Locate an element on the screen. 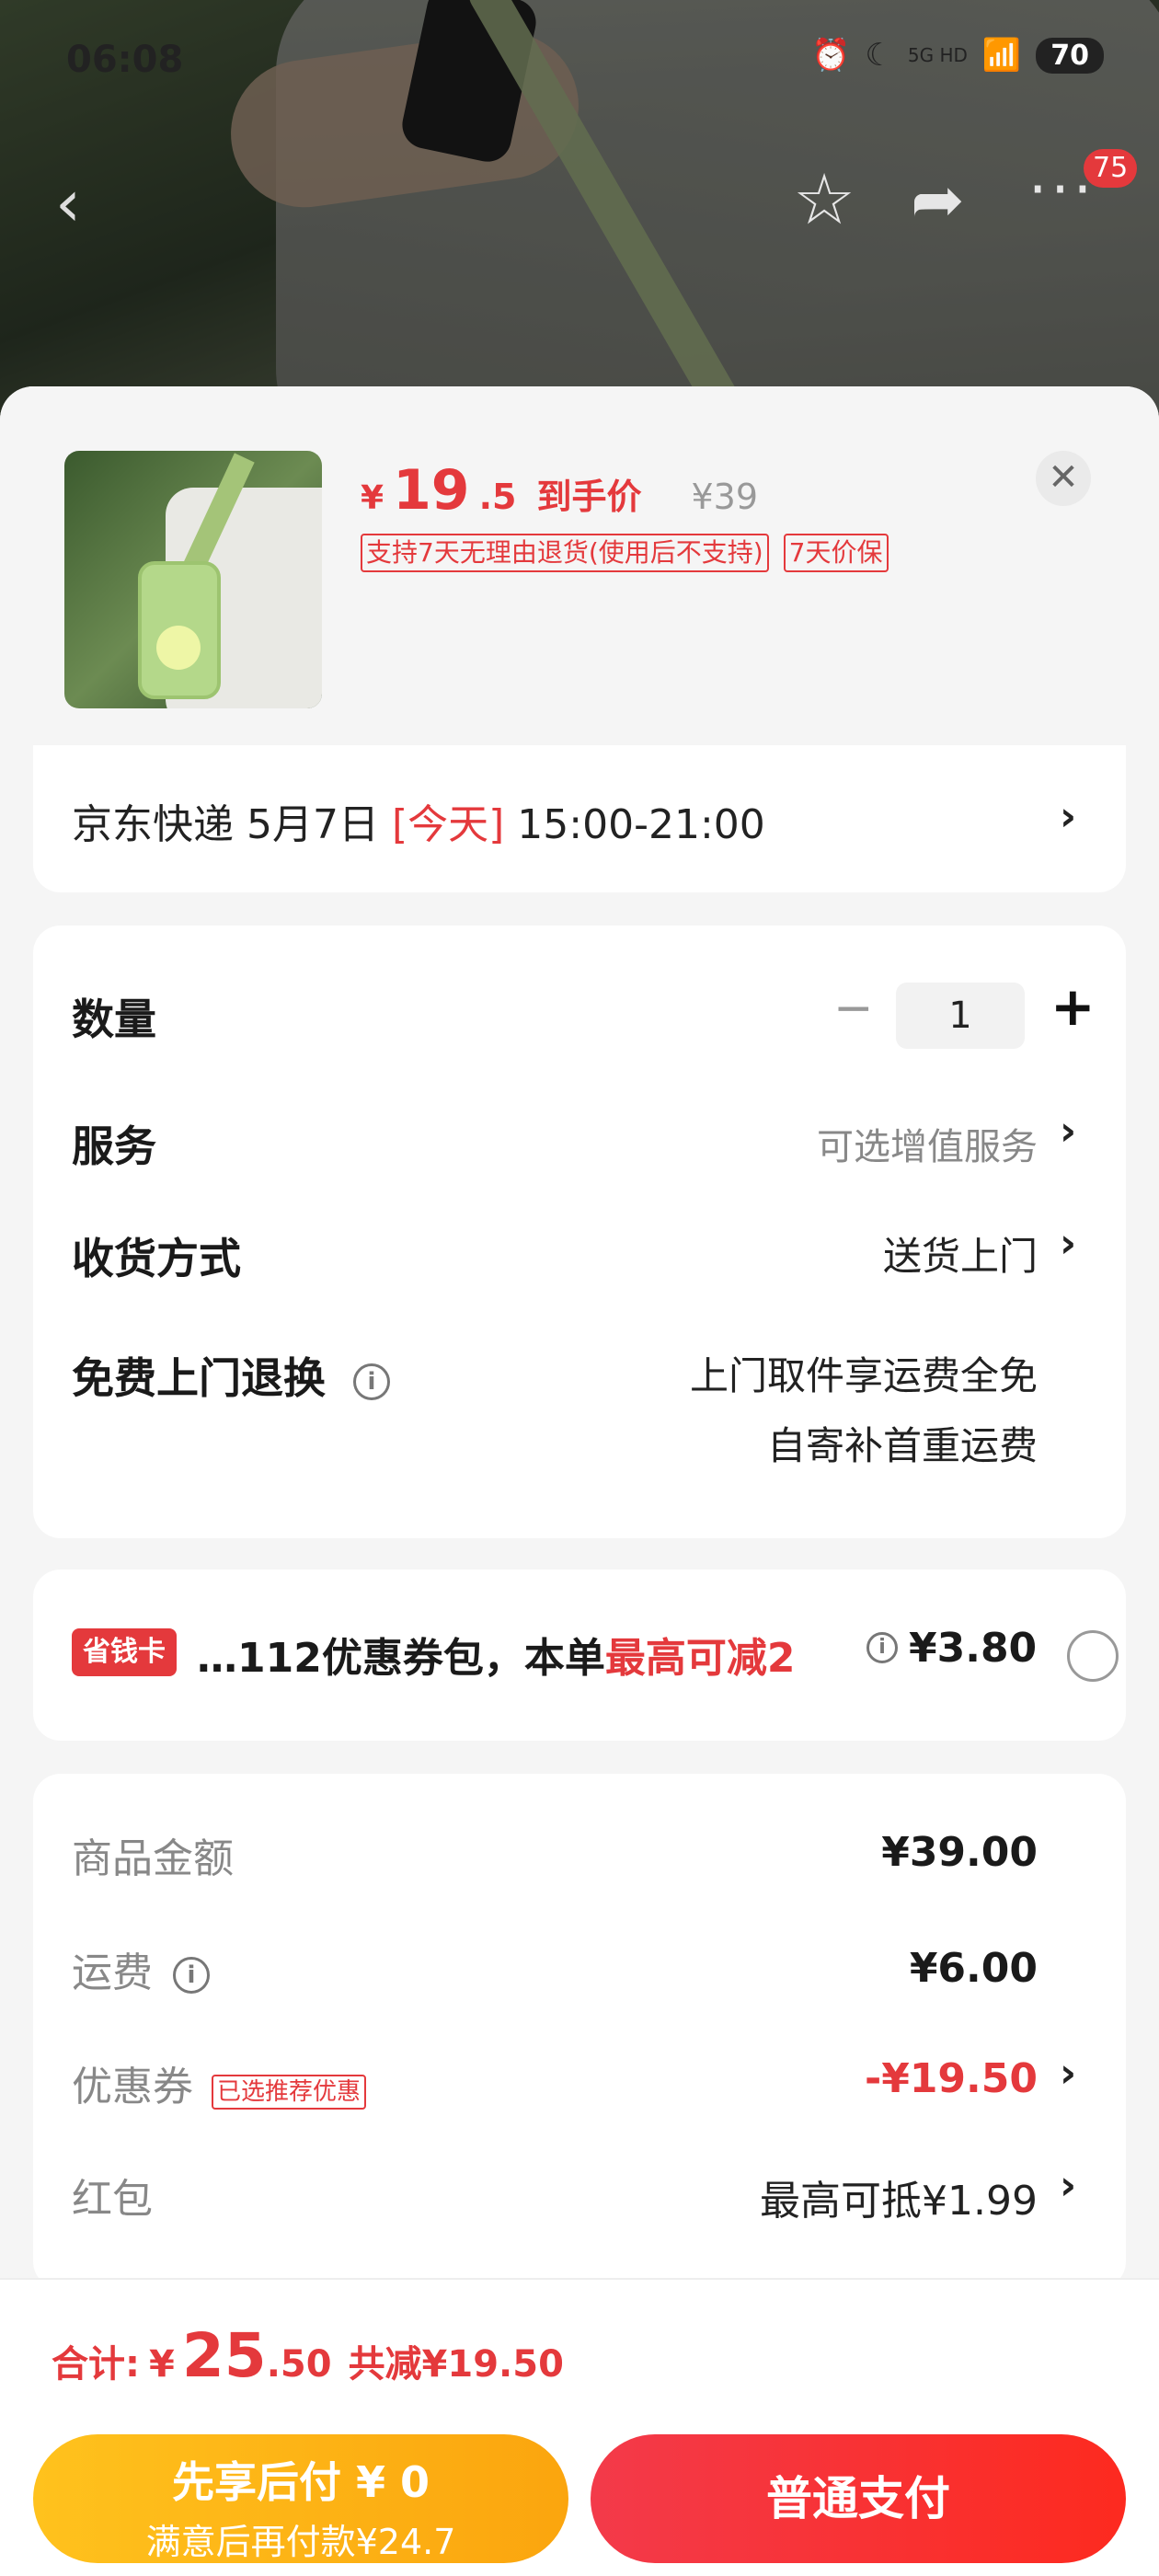 The image size is (1159, 2576). coupon-value: -¥19.50 is located at coordinates (951, 2078).